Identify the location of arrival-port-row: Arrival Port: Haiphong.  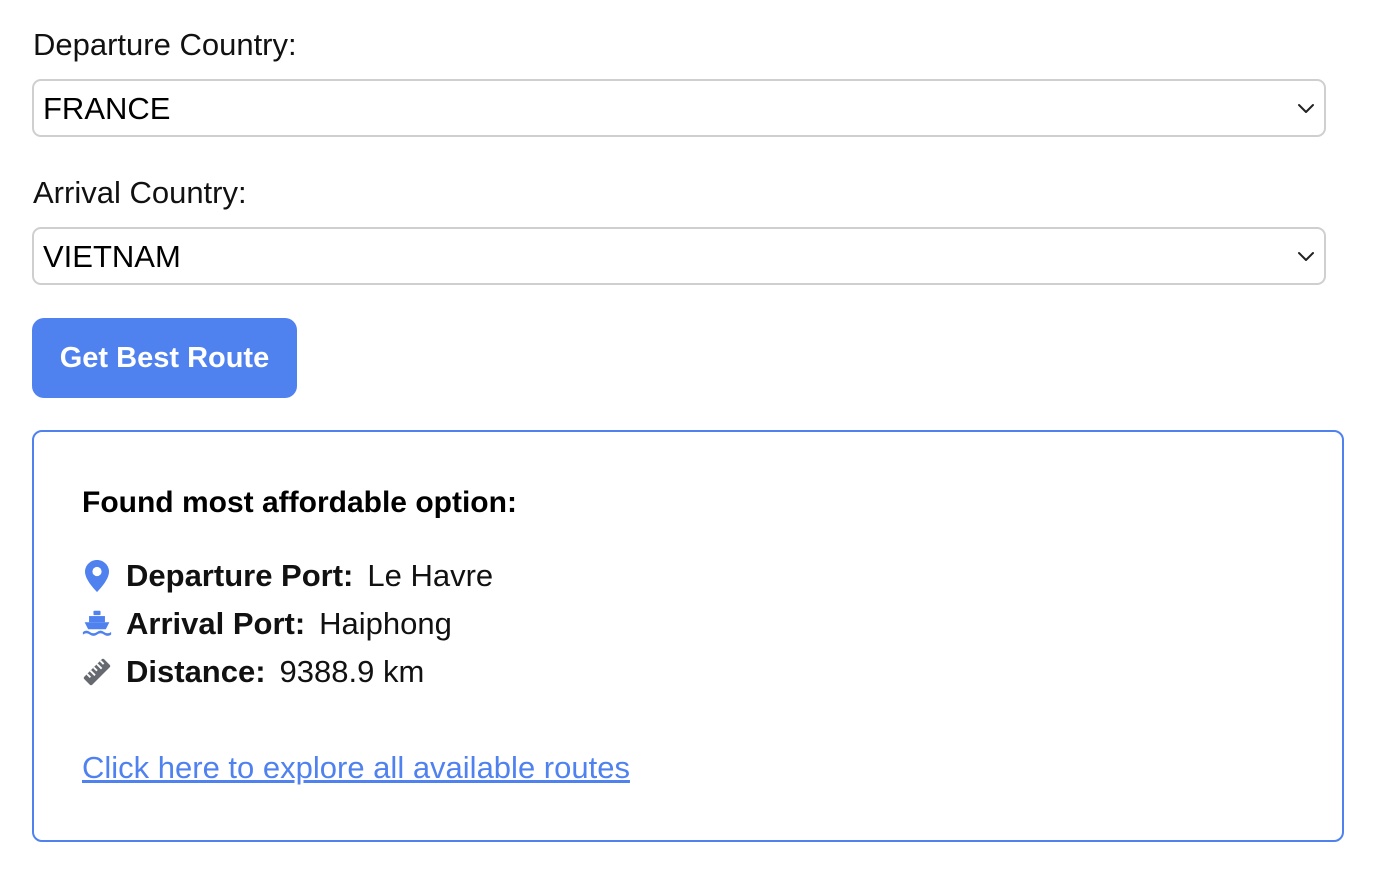
(267, 624).